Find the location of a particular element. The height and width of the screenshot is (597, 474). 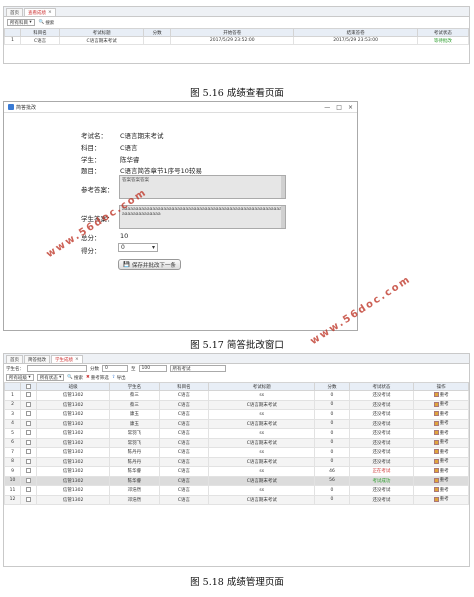

cell-title: C语言期末考试 is located at coordinates (262, 442).